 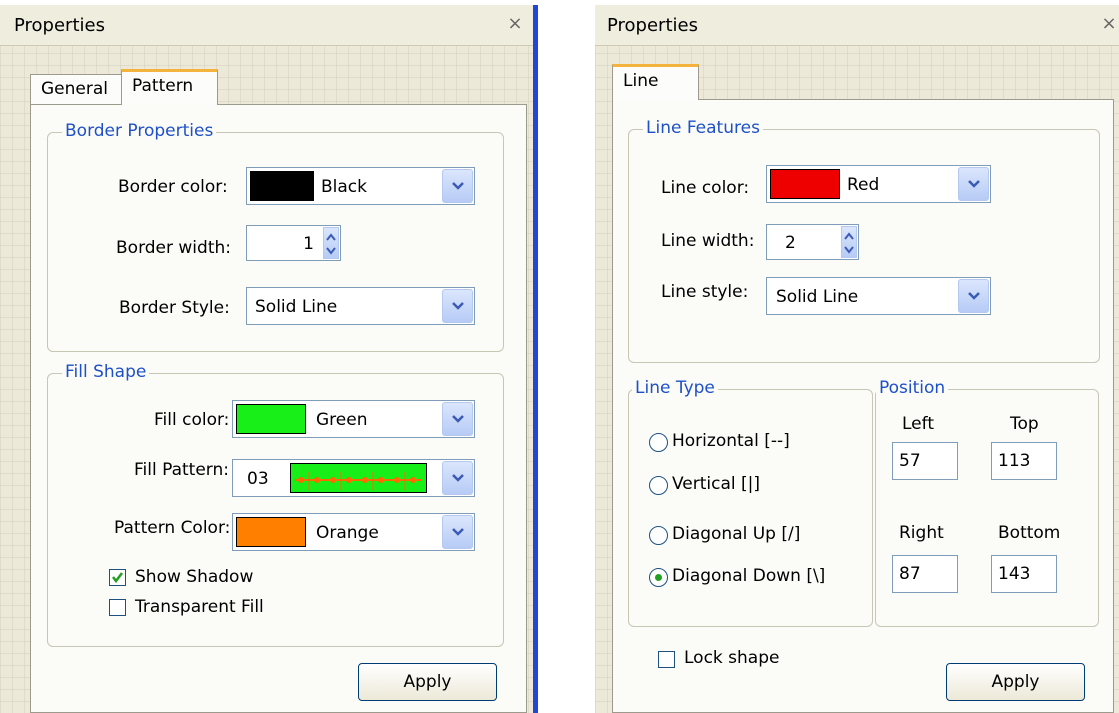 What do you see at coordinates (863, 185) in the screenshot?
I see `line-color-value: Red` at bounding box center [863, 185].